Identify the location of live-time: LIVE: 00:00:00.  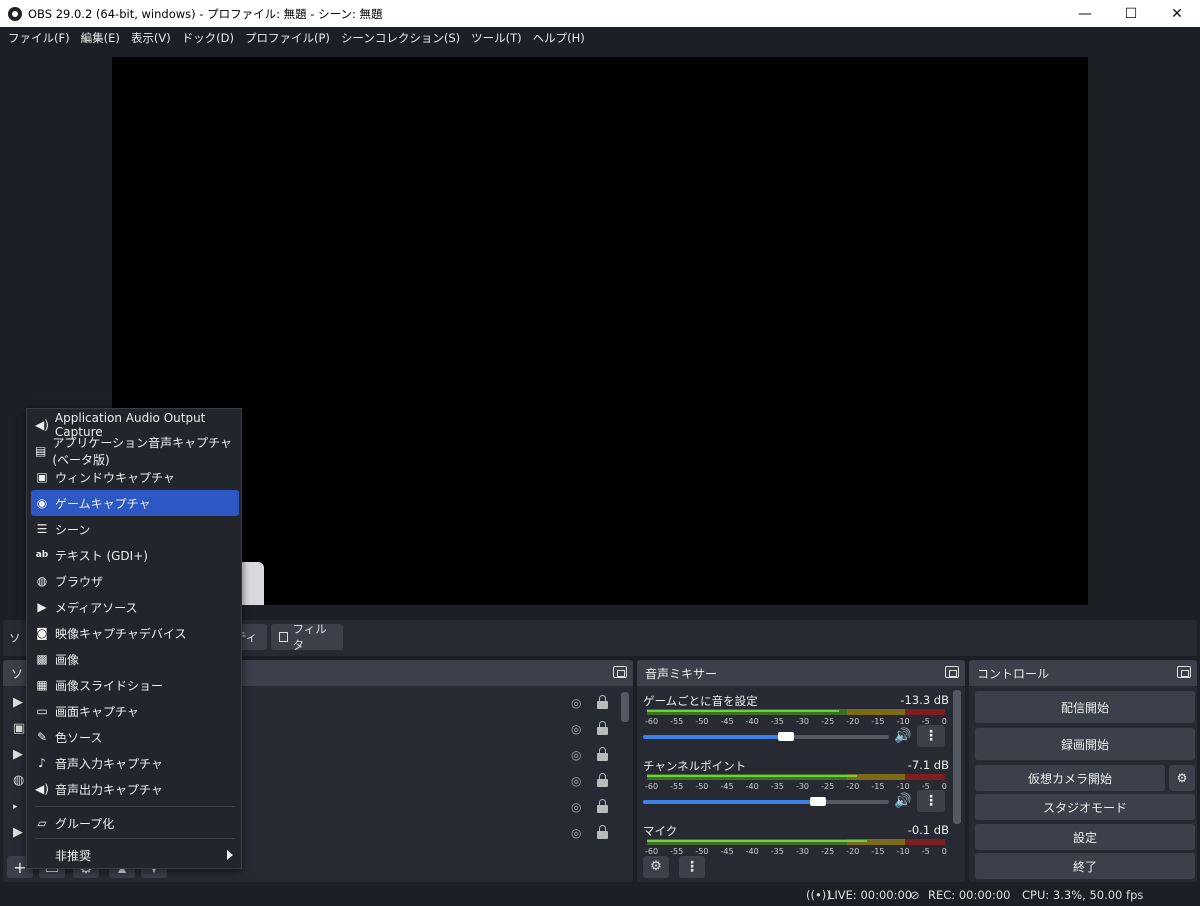
(870, 895).